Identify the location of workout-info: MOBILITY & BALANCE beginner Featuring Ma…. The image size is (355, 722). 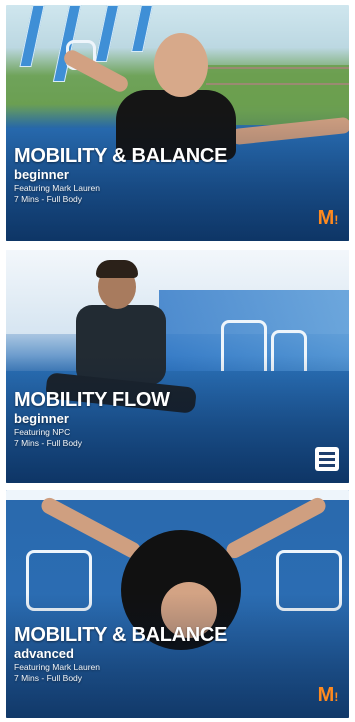
(120, 175).